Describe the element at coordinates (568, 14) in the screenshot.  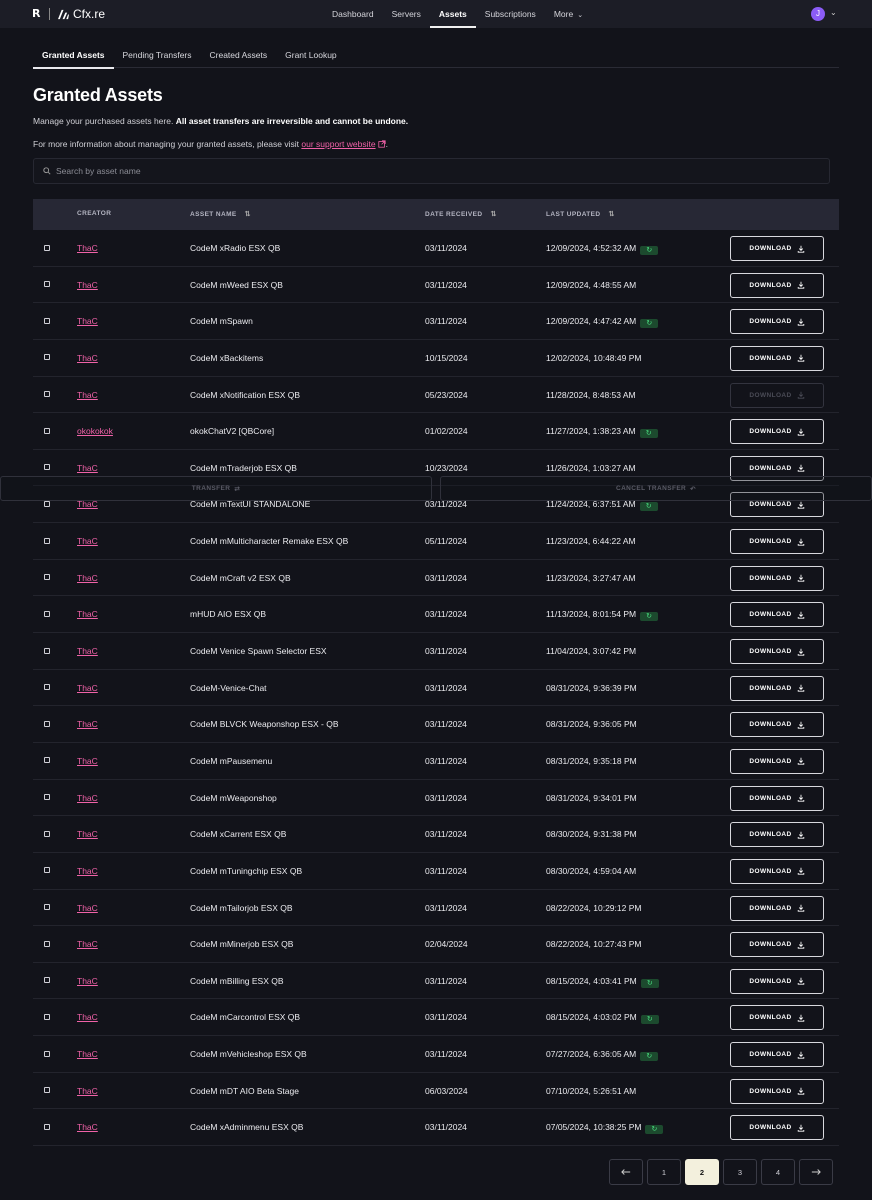
I see `nav-more: More ⌄` at that location.